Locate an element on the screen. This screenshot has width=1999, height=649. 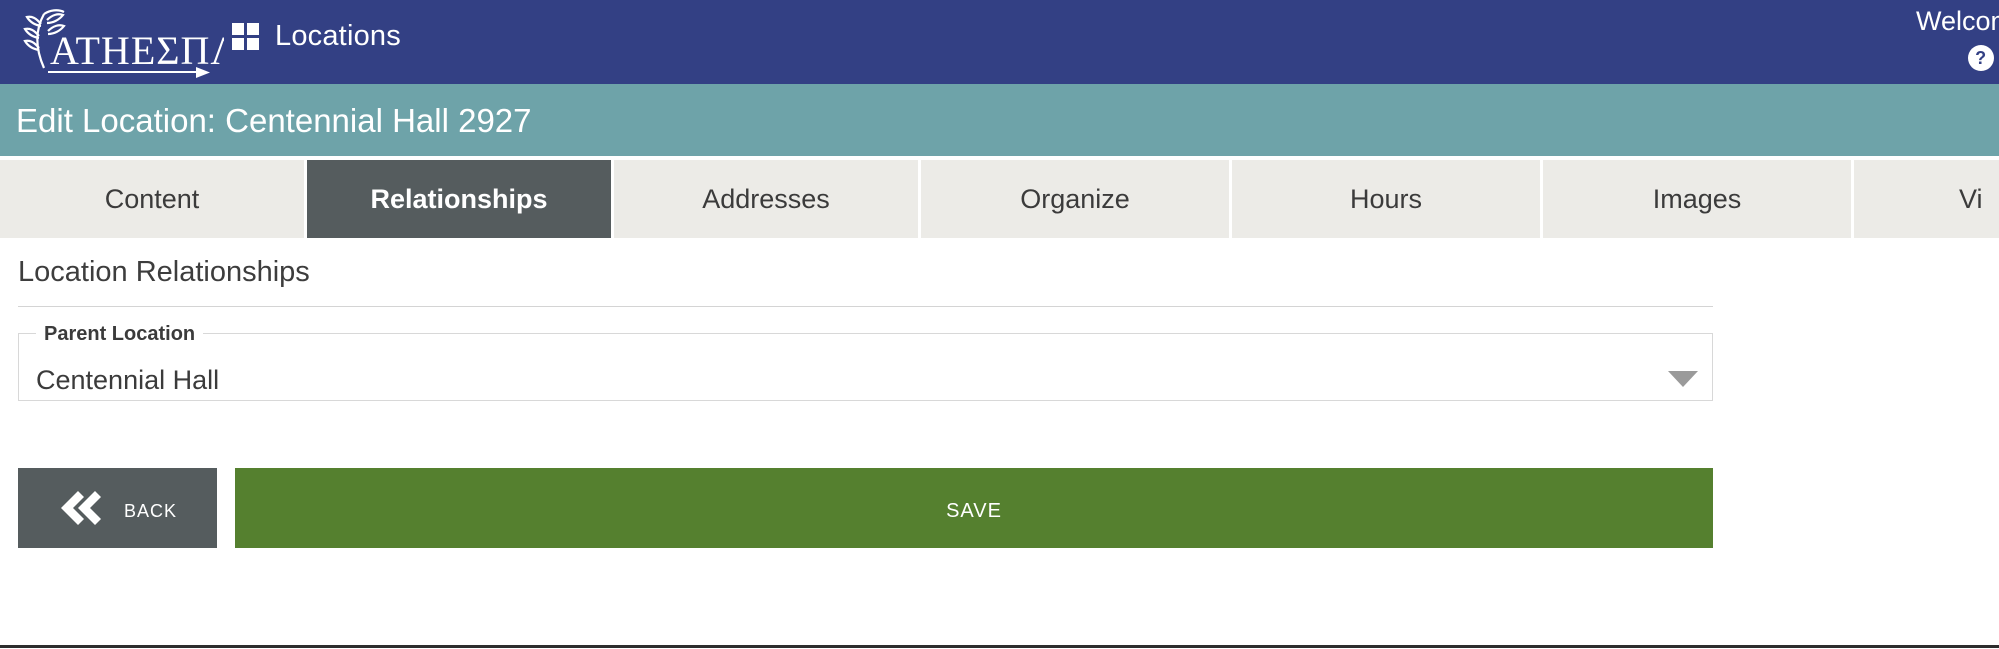
section-heading: Location Relationships is located at coordinates (164, 272).